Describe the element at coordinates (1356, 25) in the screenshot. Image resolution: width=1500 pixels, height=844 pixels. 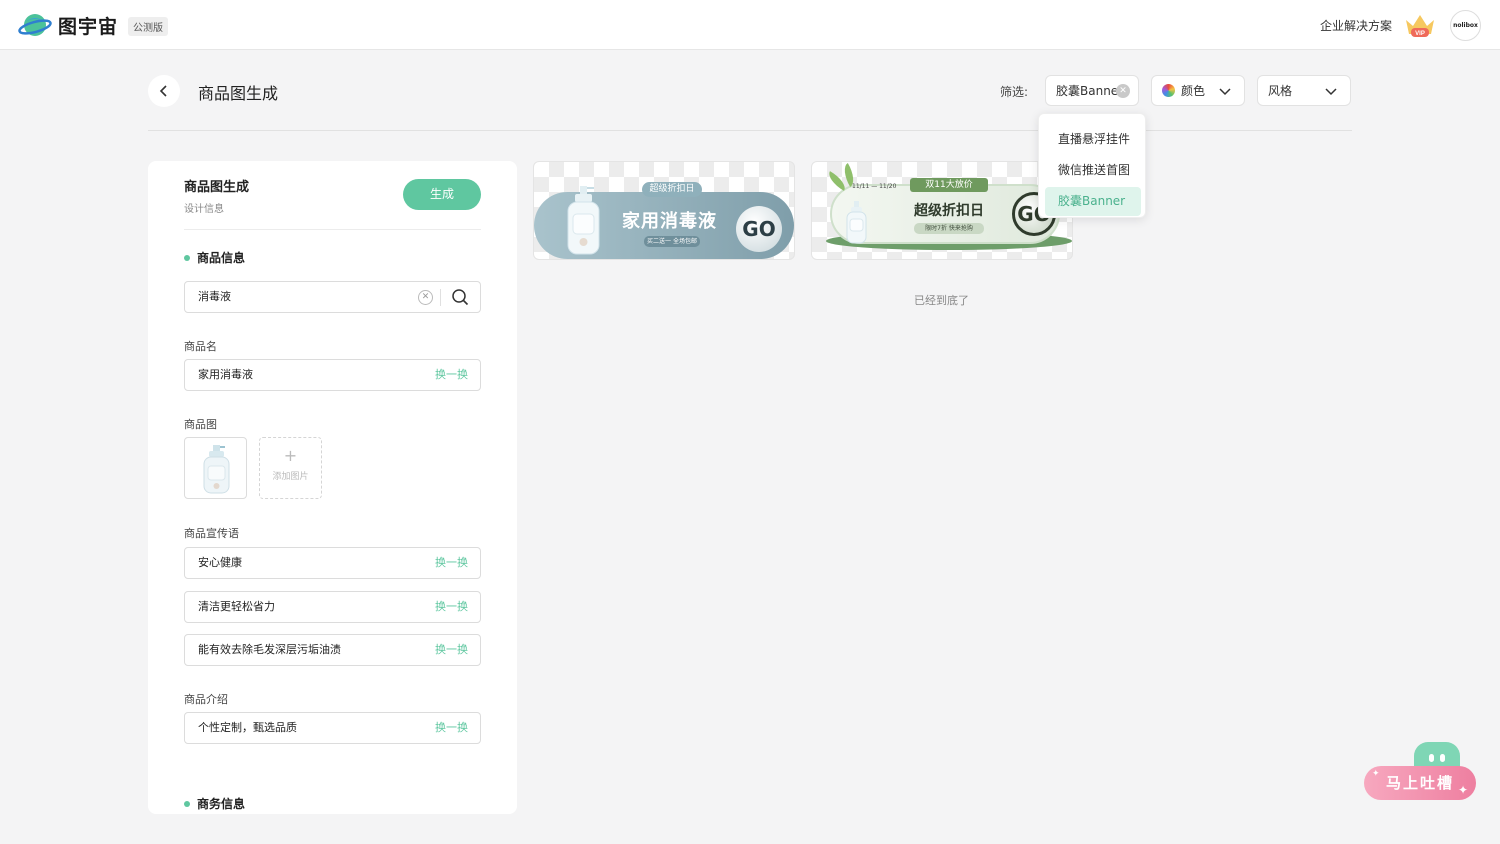
I see `enterprise-solutions-link: 企业解决方案` at that location.